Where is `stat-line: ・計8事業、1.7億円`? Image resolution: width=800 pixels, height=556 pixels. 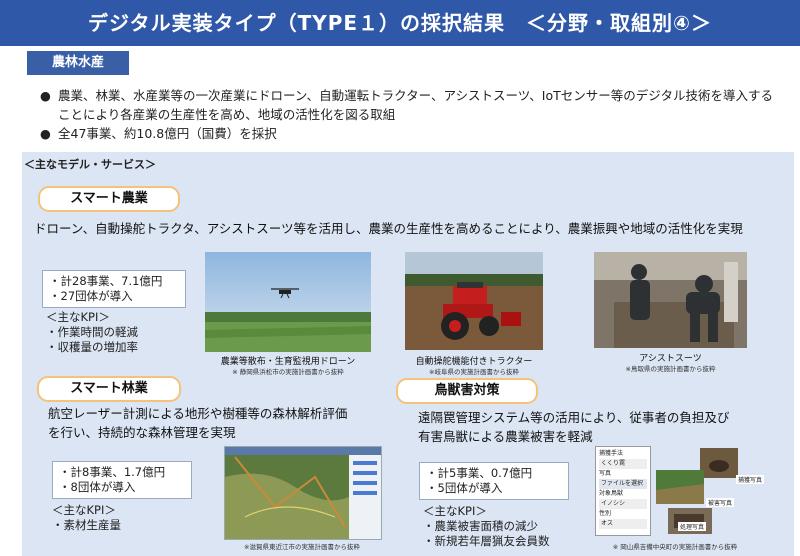 stat-line: ・計8事業、1.7億円 is located at coordinates (112, 472).